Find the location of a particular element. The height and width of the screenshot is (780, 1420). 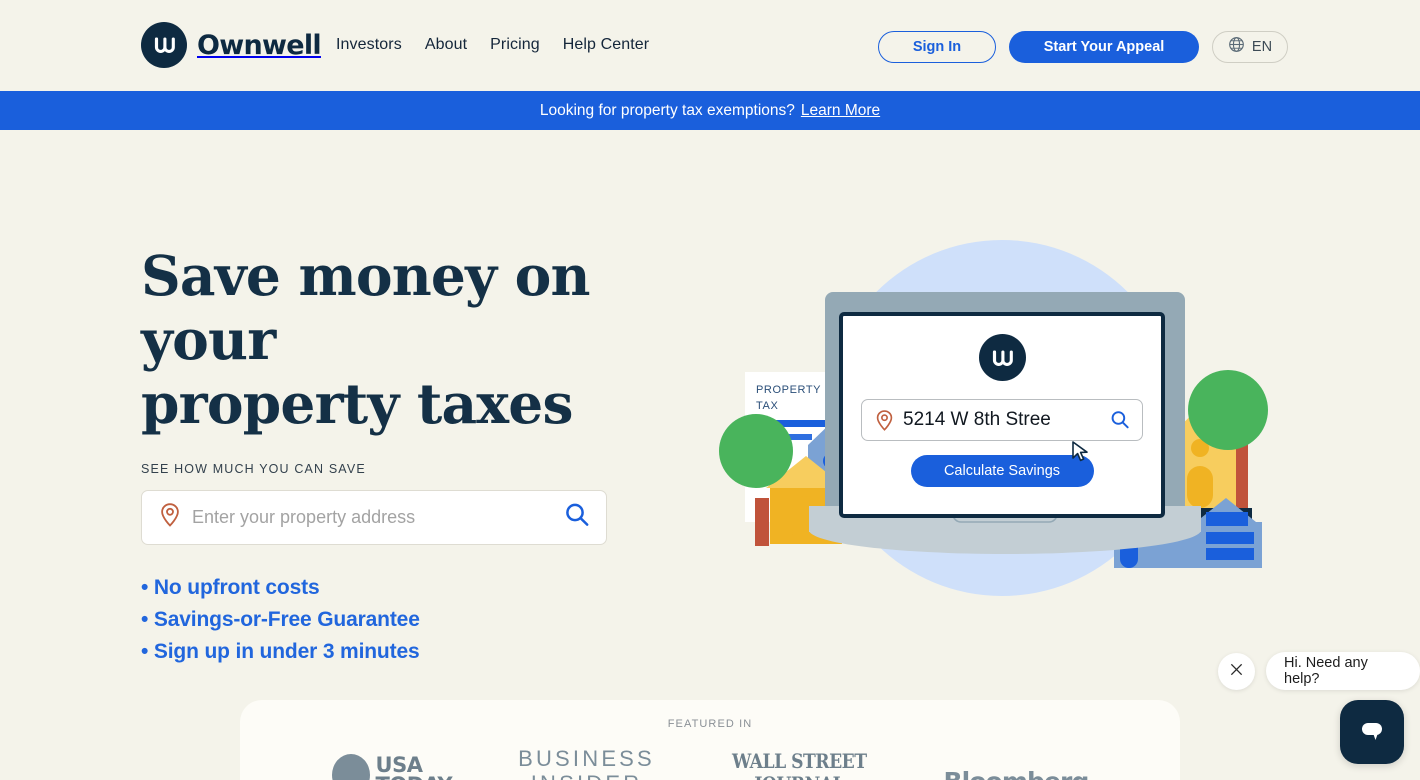

nav-item-investors: Investors is located at coordinates (369, 45).